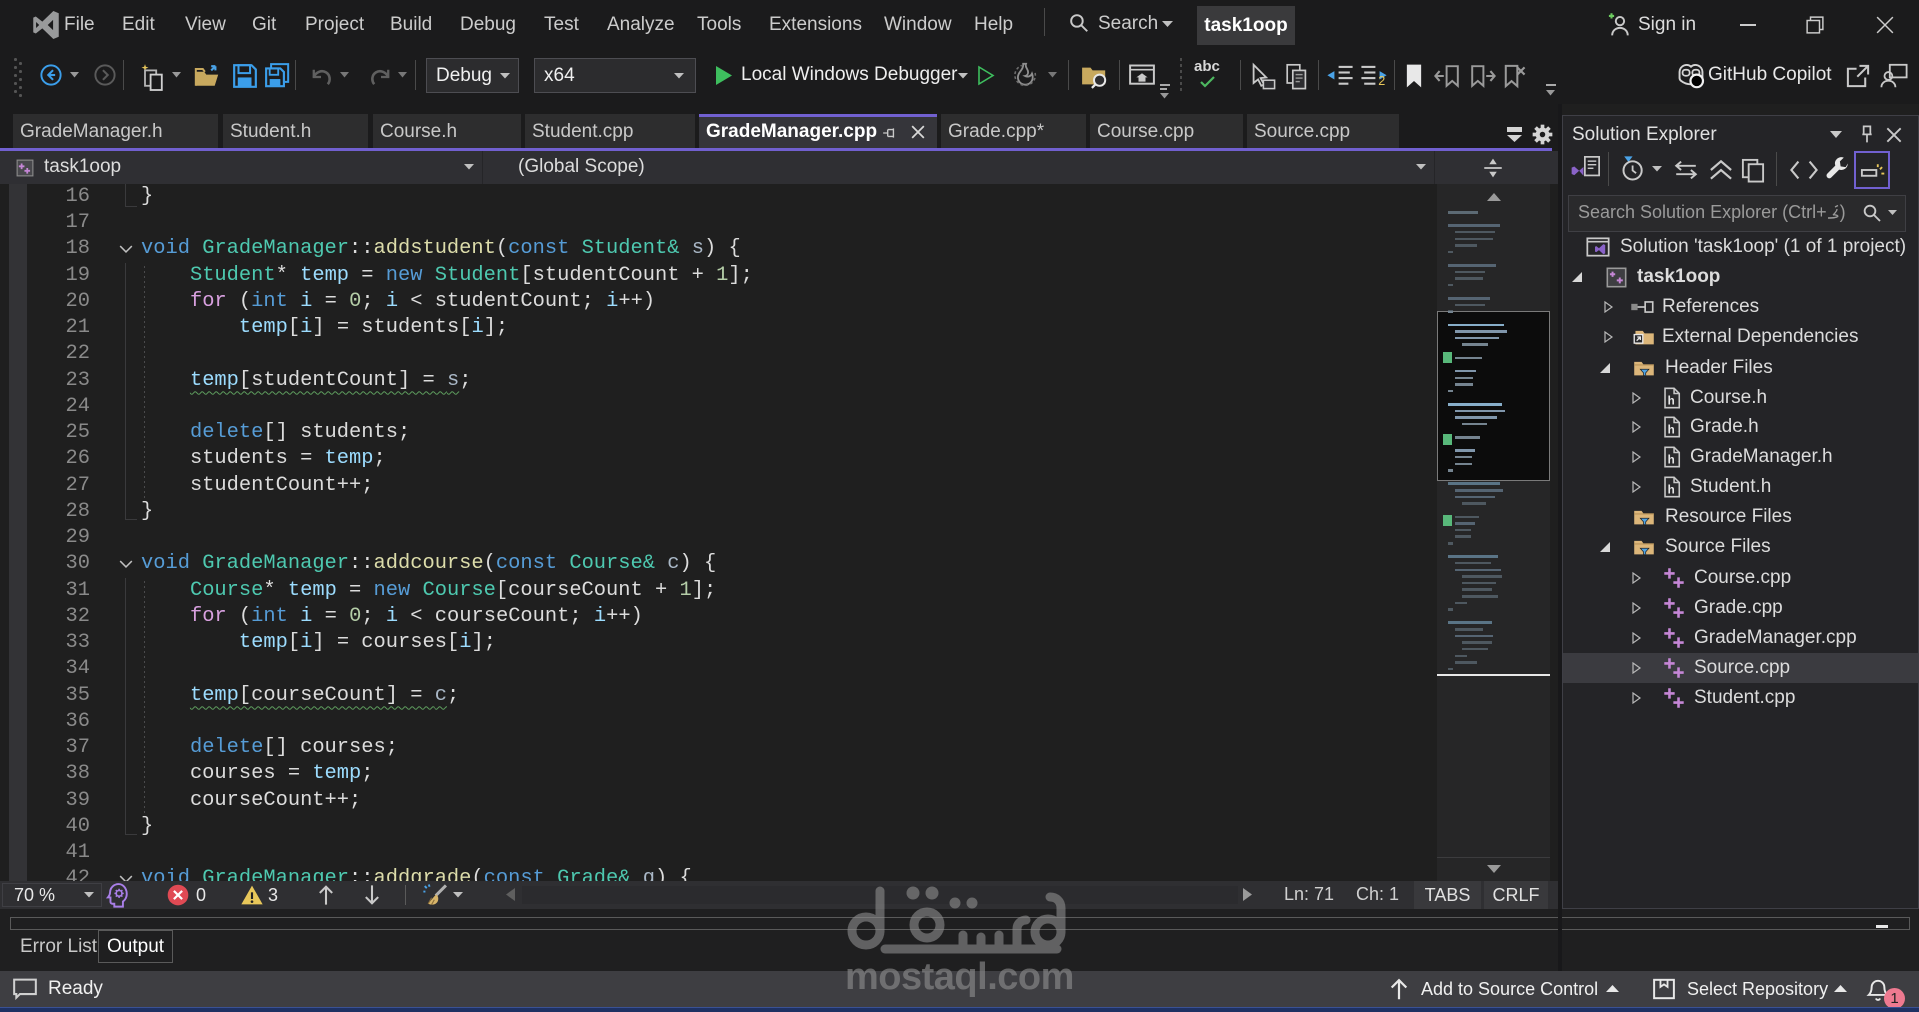 The image size is (1919, 1012). Describe the element at coordinates (1381, 81) in the screenshot. I see `svg-text: 2` at that location.